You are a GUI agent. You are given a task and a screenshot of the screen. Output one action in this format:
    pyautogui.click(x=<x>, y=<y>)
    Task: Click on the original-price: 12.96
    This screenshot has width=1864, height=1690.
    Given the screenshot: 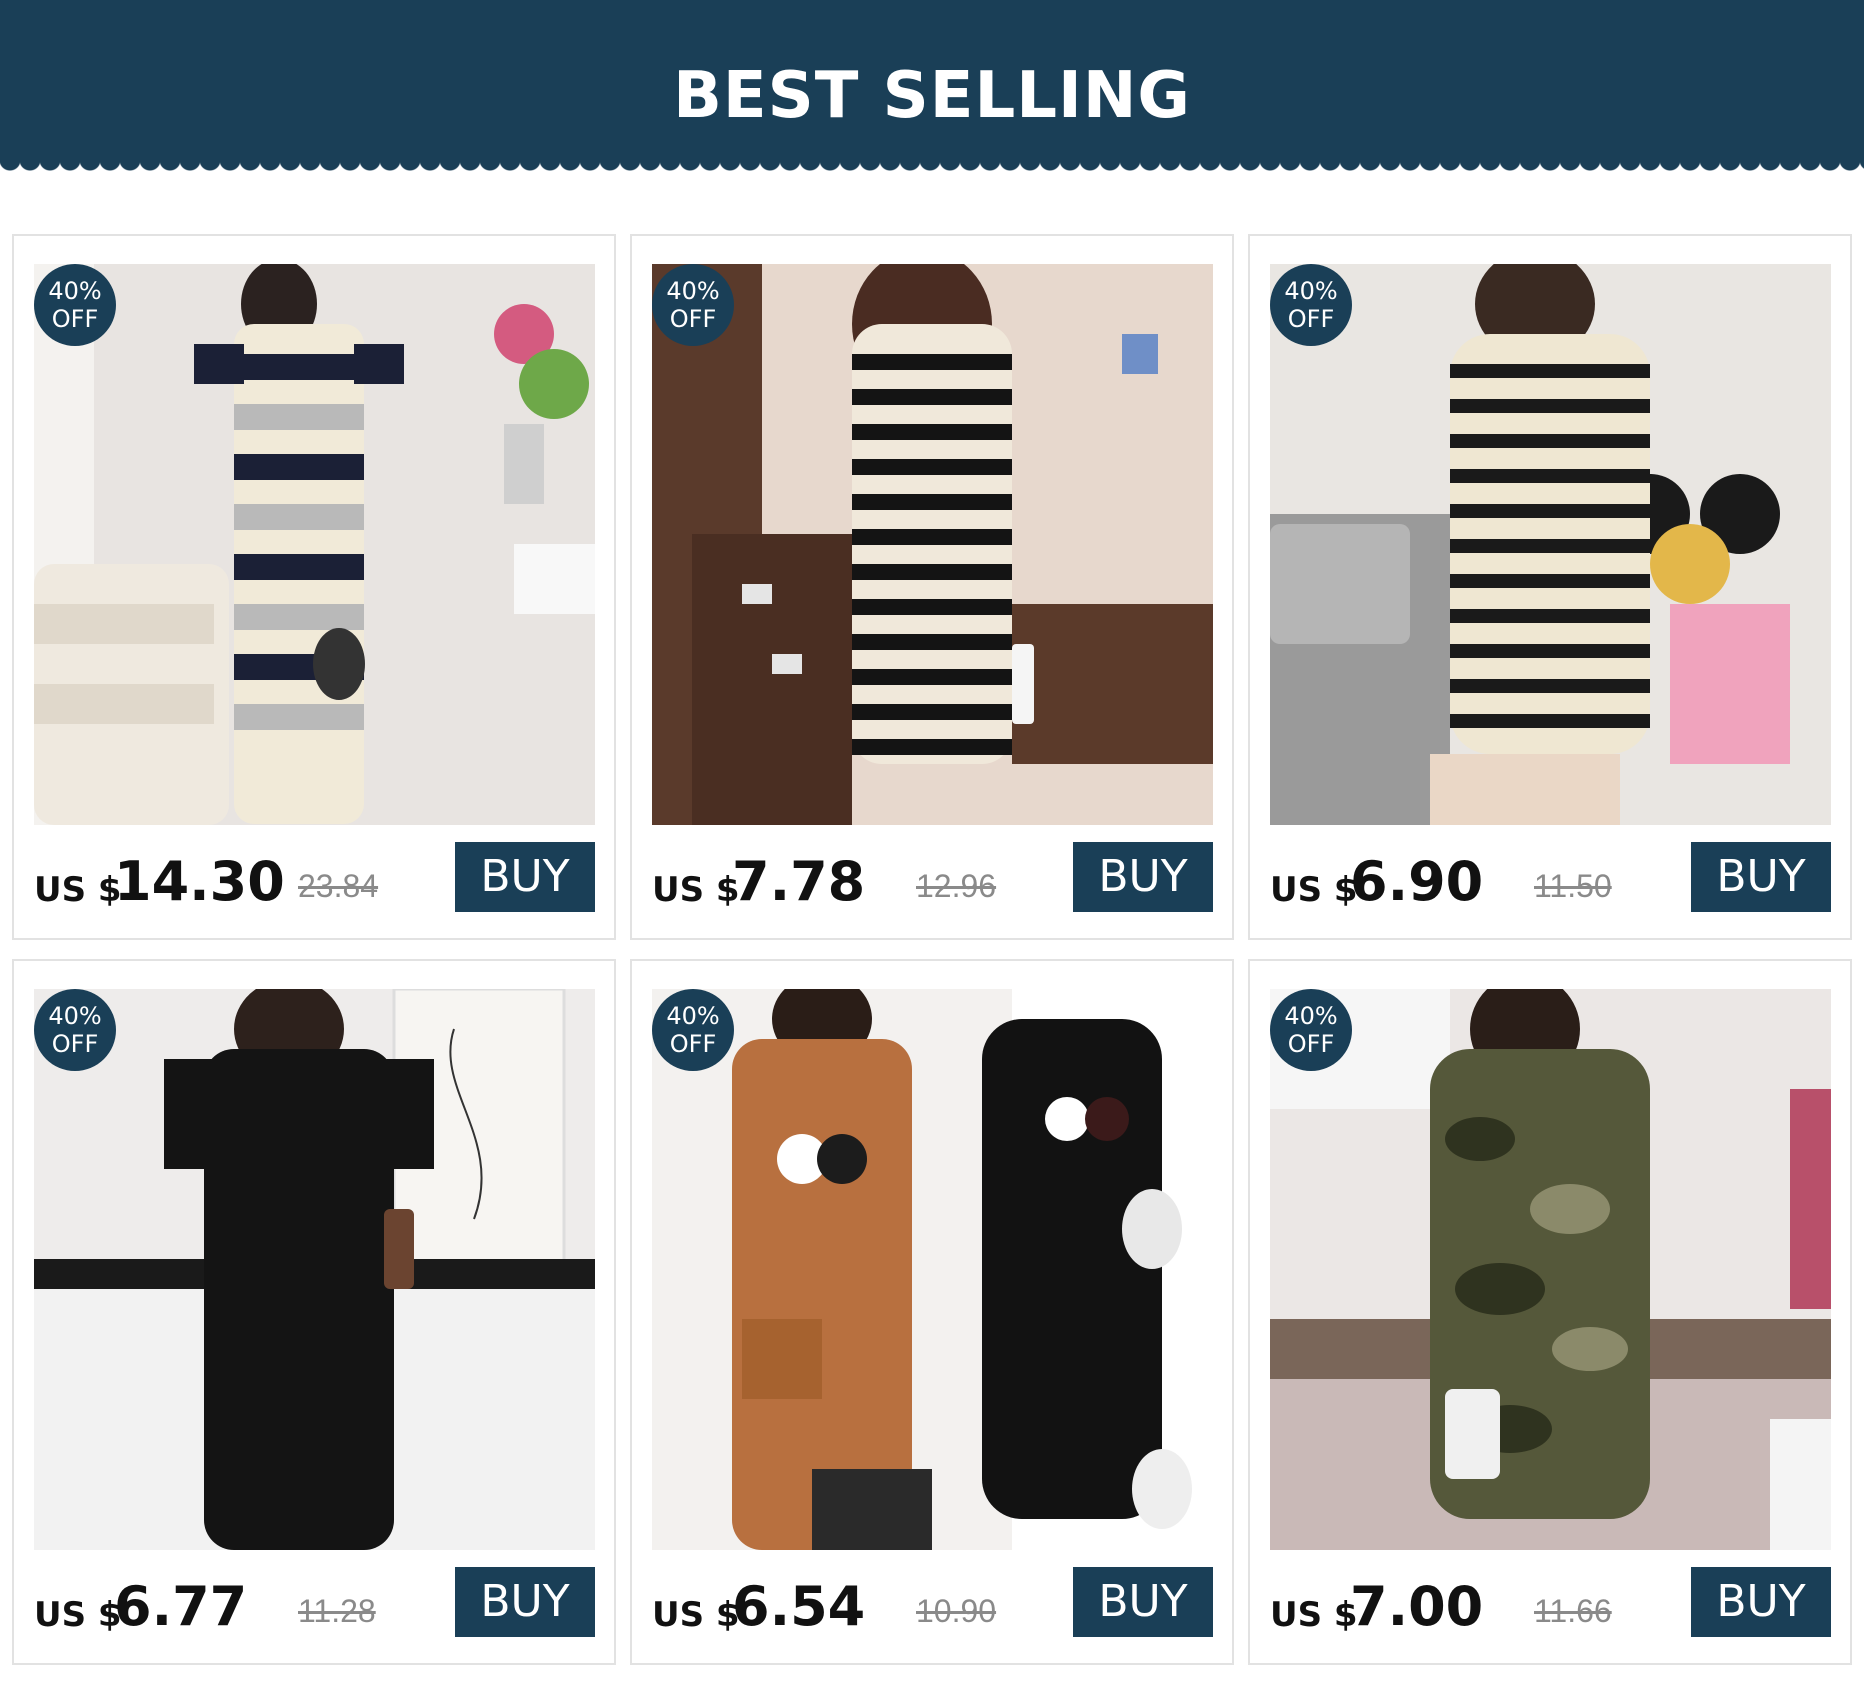 What is the action you would take?
    pyautogui.click(x=956, y=886)
    